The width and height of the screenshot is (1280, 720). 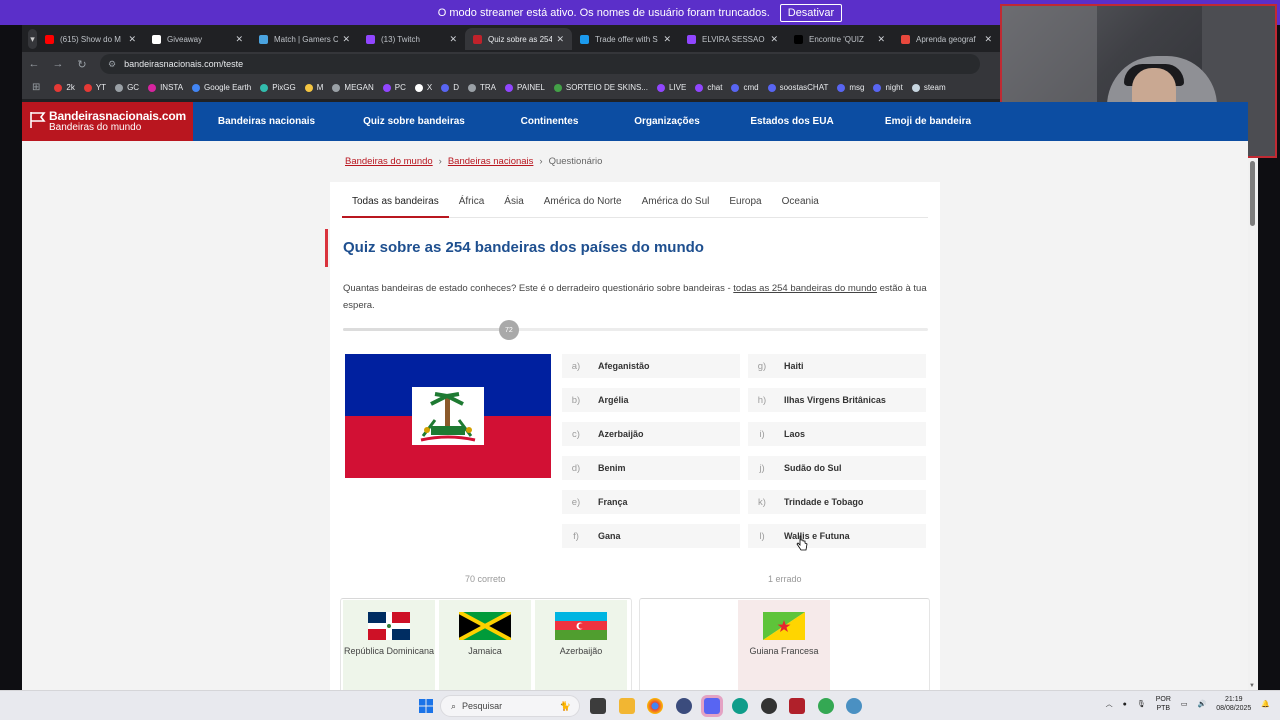 I want to click on apps-grid-icon: ⊞, so click(x=36, y=87).